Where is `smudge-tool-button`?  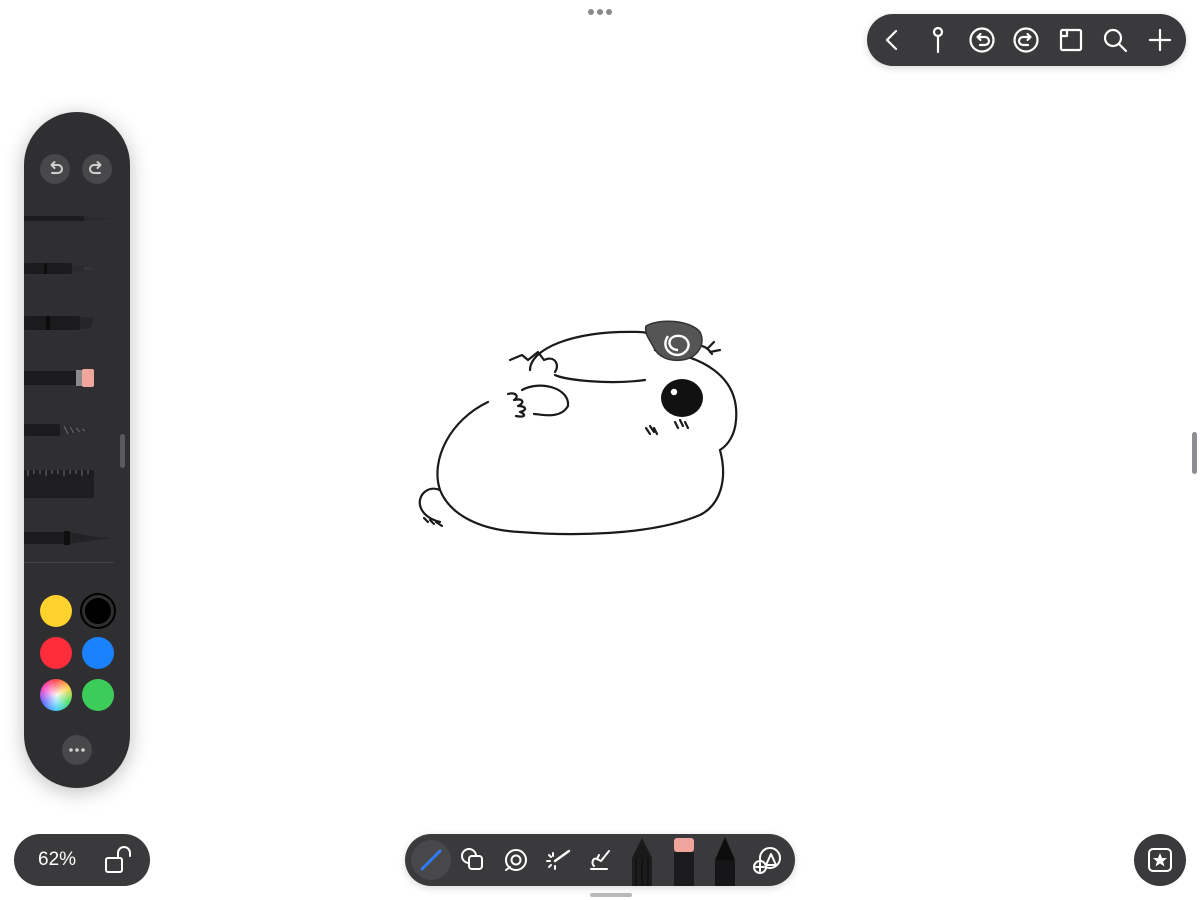
smudge-tool-button is located at coordinates (599, 860).